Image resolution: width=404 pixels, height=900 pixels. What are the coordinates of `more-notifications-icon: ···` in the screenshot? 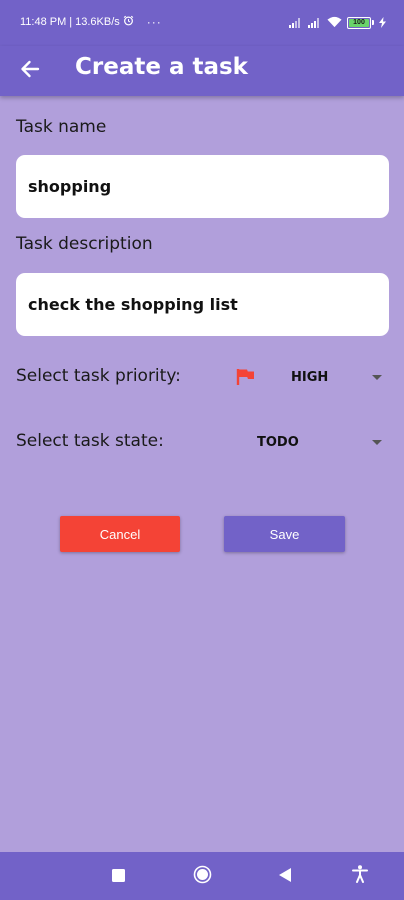 It's located at (154, 22).